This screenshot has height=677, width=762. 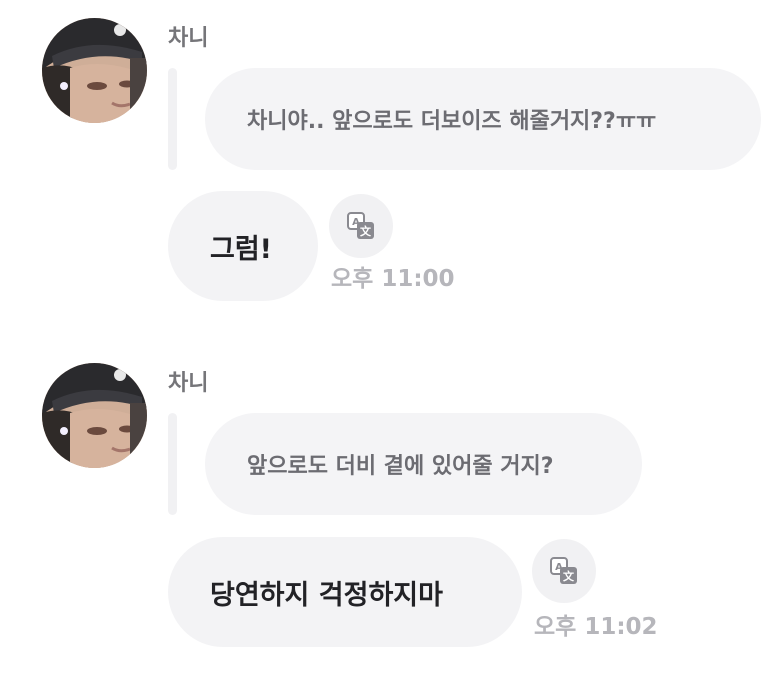 I want to click on reply-message-bubble: 그럼!, so click(x=243, y=246).